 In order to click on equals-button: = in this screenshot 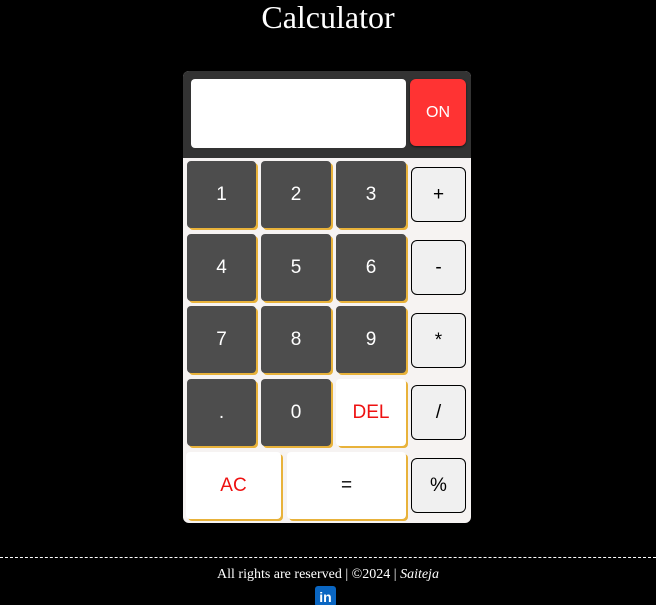, I will do `click(346, 485)`.